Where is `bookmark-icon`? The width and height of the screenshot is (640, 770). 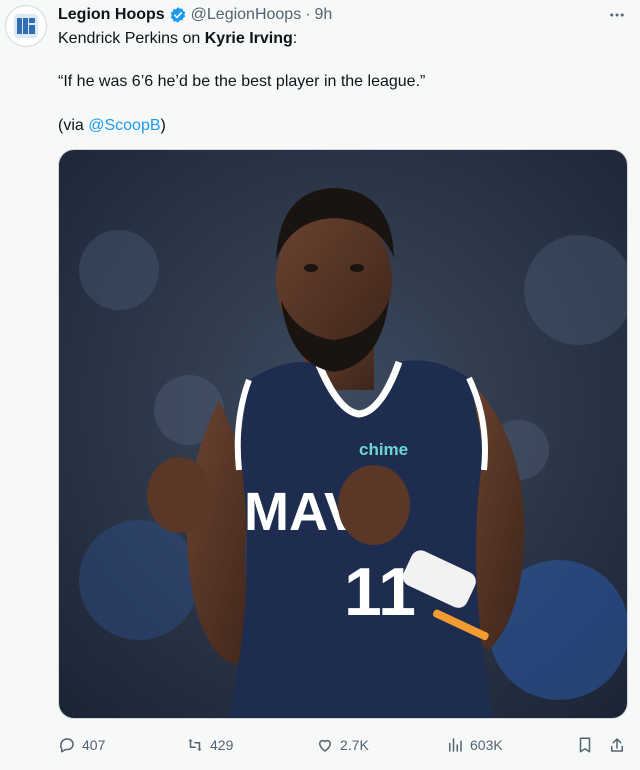
bookmark-icon is located at coordinates (585, 745).